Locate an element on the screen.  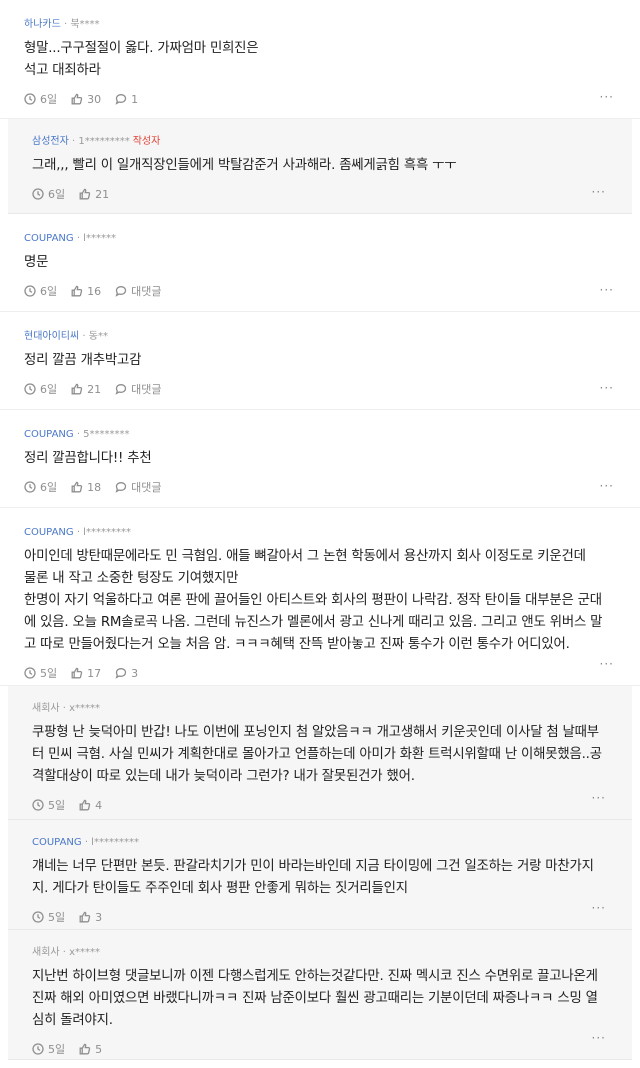
comment-actions: 6일 16 대댓글 is located at coordinates (322, 296).